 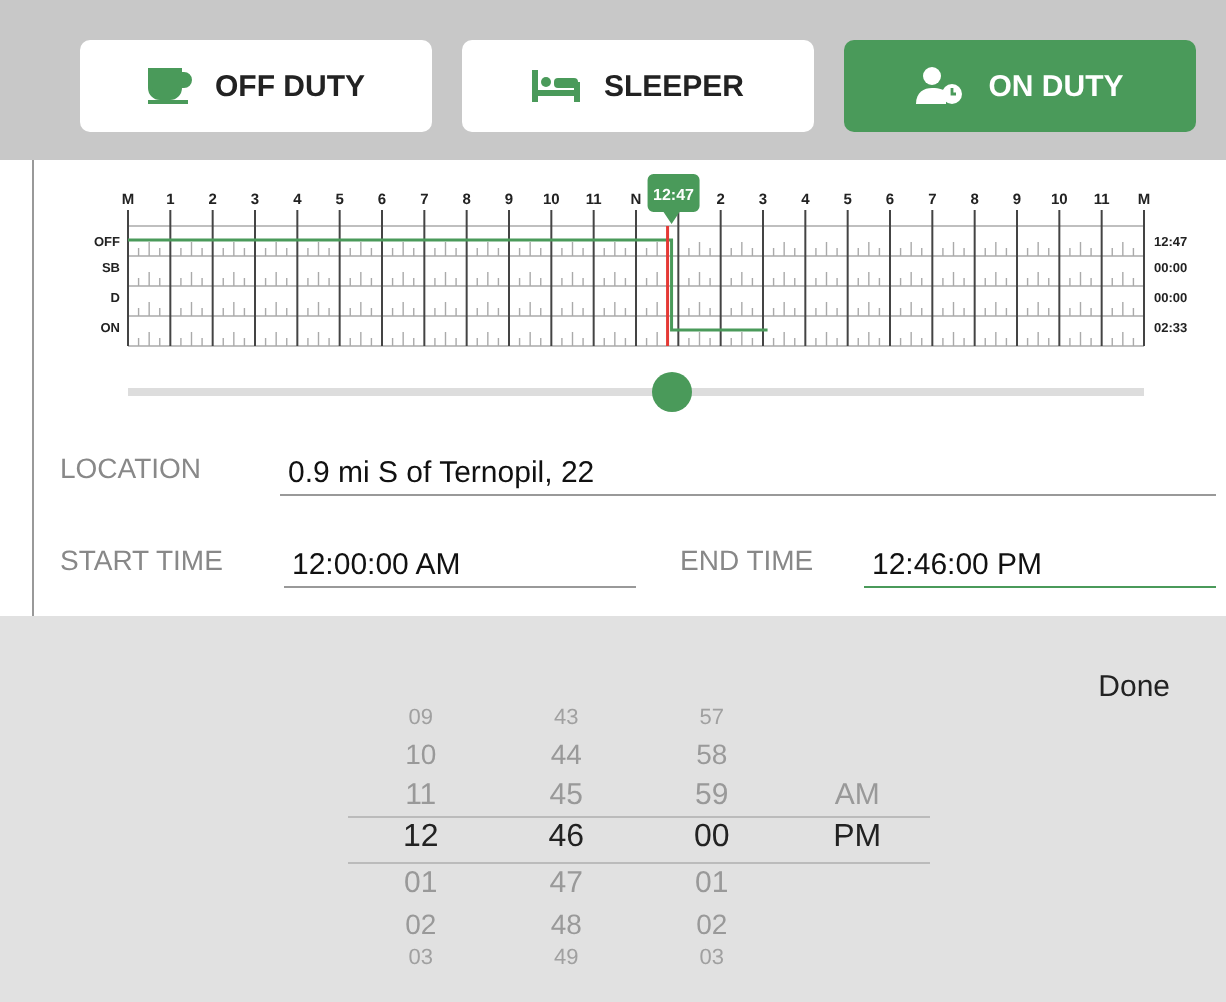 What do you see at coordinates (256, 86) in the screenshot?
I see `duty-status-button: OFF DUTY` at bounding box center [256, 86].